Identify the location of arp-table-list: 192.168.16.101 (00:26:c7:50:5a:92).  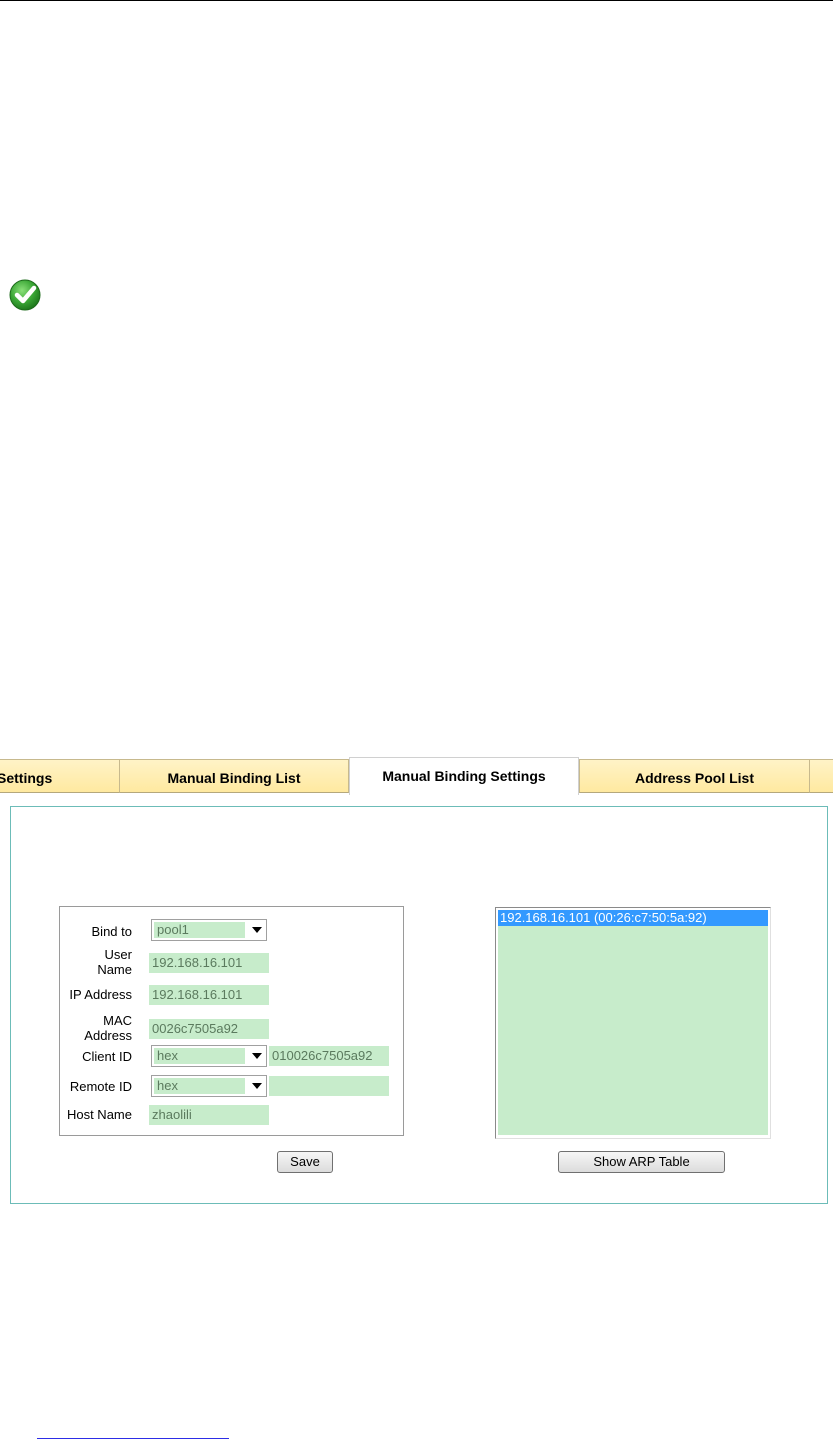
(633, 1023).